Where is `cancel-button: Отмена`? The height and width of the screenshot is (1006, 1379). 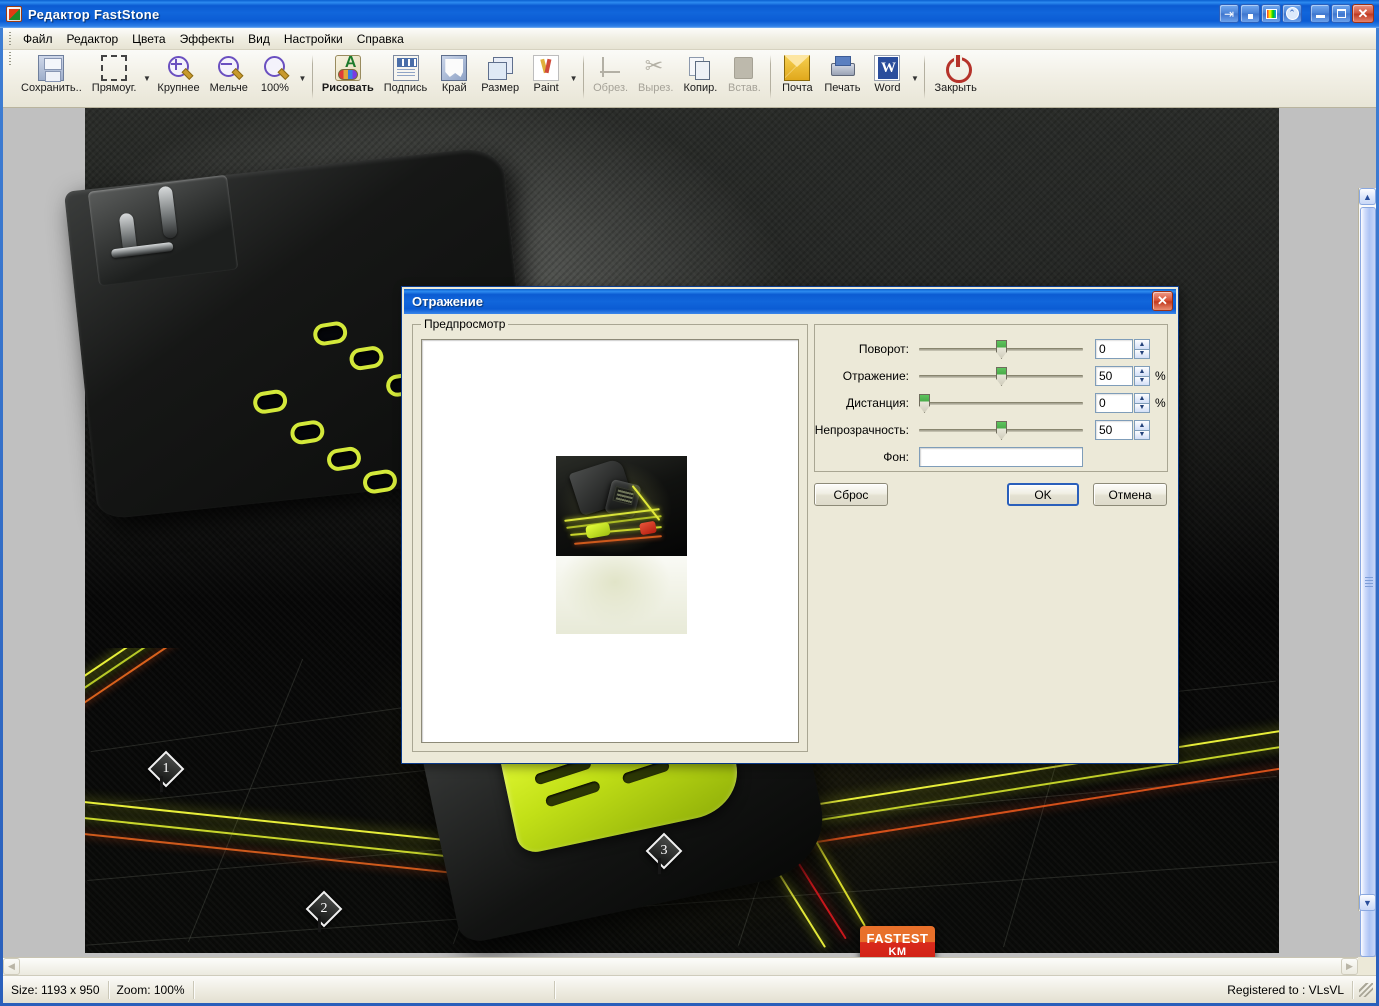
cancel-button: Отмена is located at coordinates (1130, 494).